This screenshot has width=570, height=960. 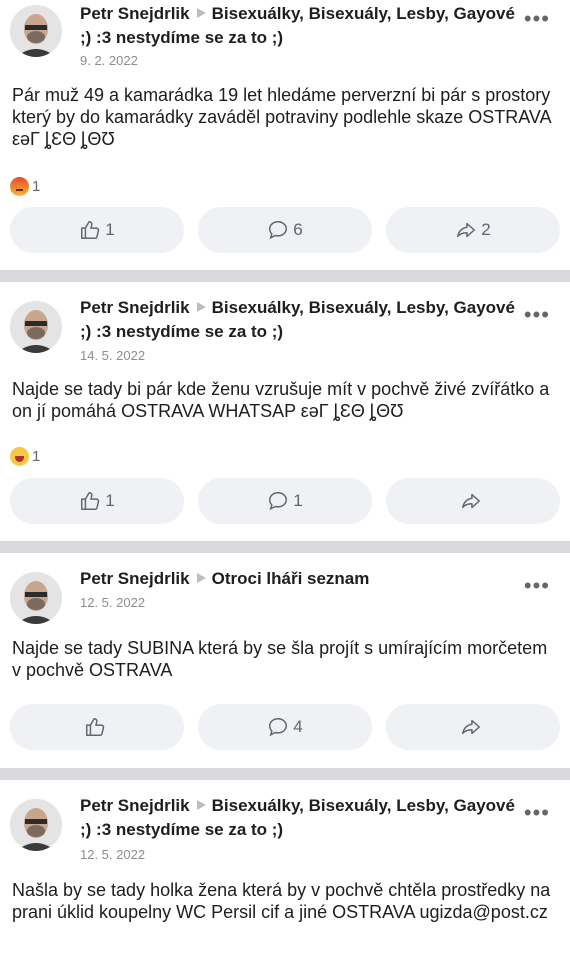 What do you see at coordinates (112, 355) in the screenshot?
I see `post-date: 14. 5. 2022` at bounding box center [112, 355].